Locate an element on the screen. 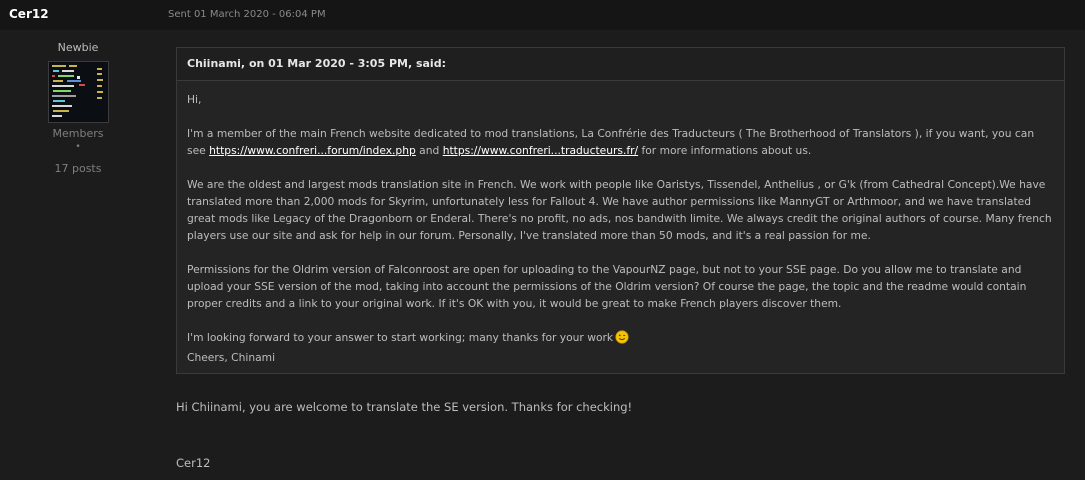 This screenshot has width=1085, height=480. author-name-link: Cer12 is located at coordinates (29, 14).